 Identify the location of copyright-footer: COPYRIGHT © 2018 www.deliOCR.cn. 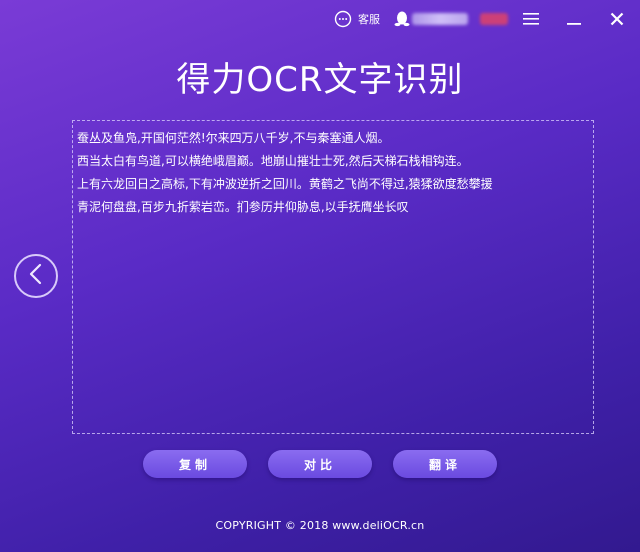
(320, 525).